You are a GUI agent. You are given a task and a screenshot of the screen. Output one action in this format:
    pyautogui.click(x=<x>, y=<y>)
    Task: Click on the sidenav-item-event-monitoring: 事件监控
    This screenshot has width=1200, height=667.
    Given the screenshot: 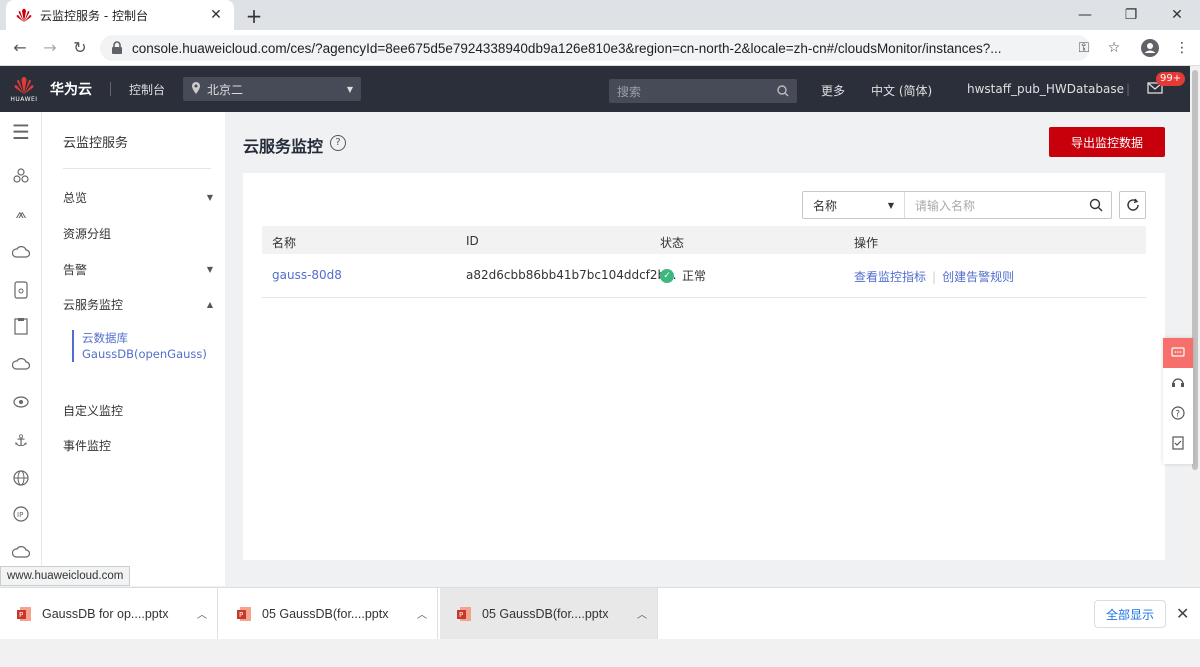 What is the action you would take?
    pyautogui.click(x=138, y=445)
    